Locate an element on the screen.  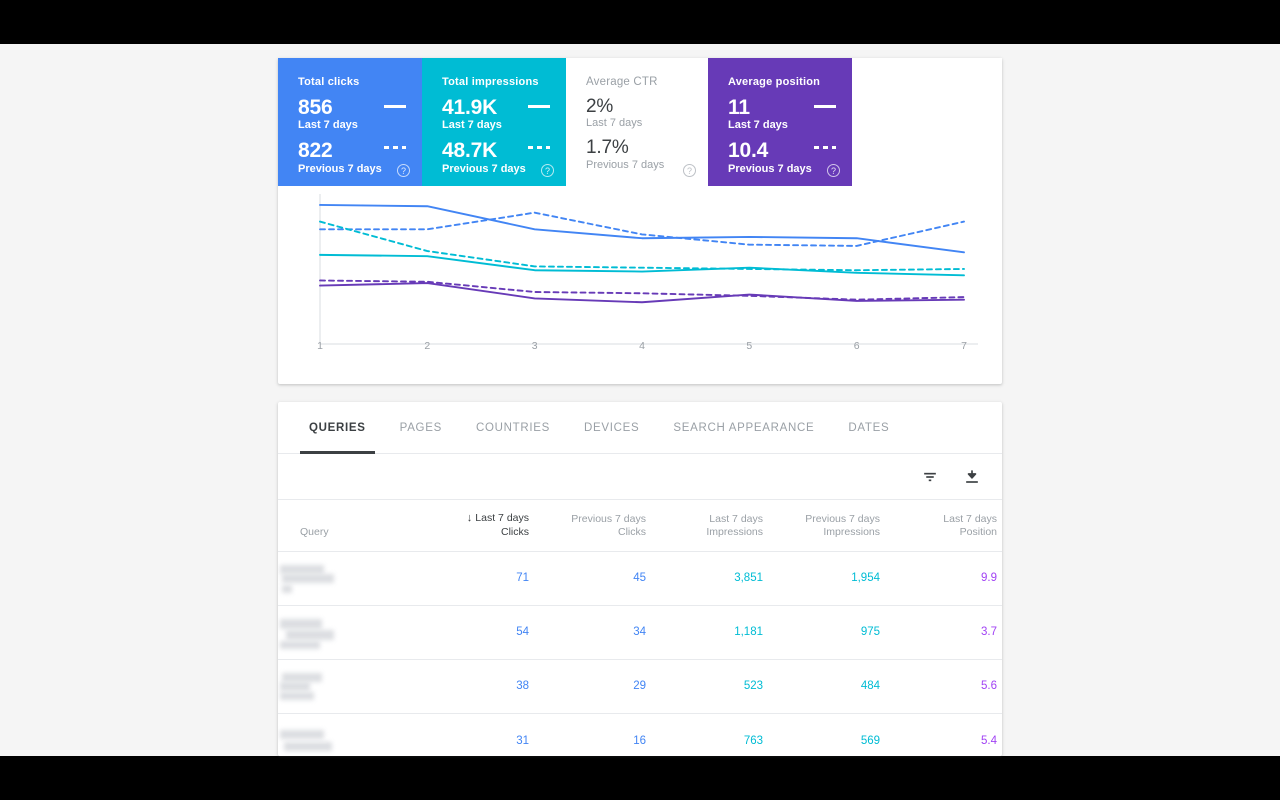
column-header-clicks-last: ↓ Last 7 days Clicks is located at coordinates (484, 525).